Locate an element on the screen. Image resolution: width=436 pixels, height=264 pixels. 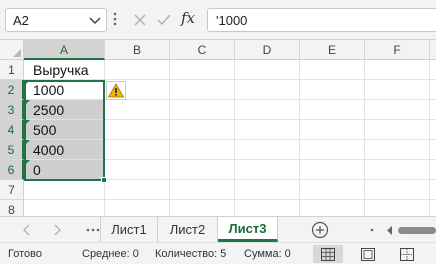
page-layout-icon is located at coordinates (368, 254).